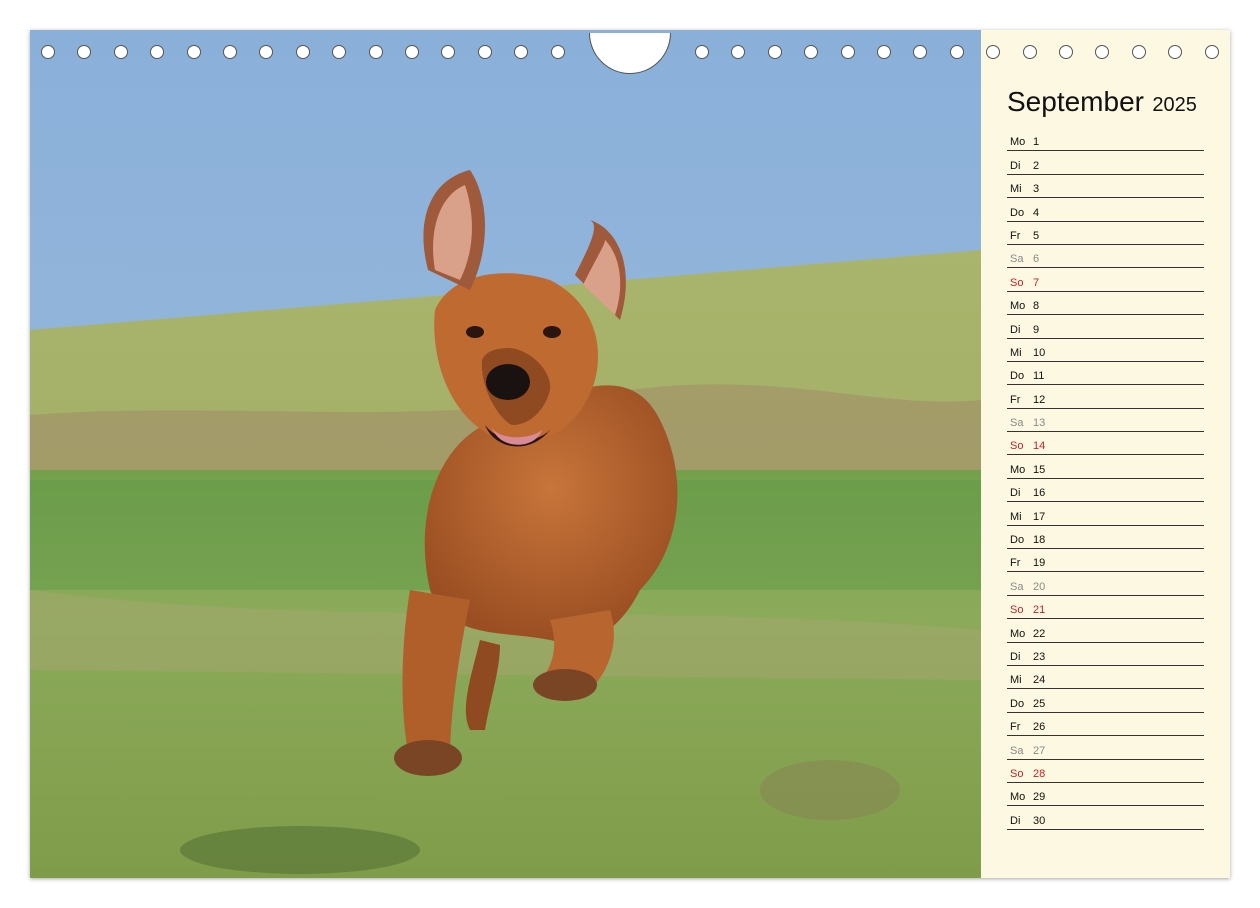 The height and width of the screenshot is (908, 1260). I want to click on day-number: 23, so click(1039, 656).